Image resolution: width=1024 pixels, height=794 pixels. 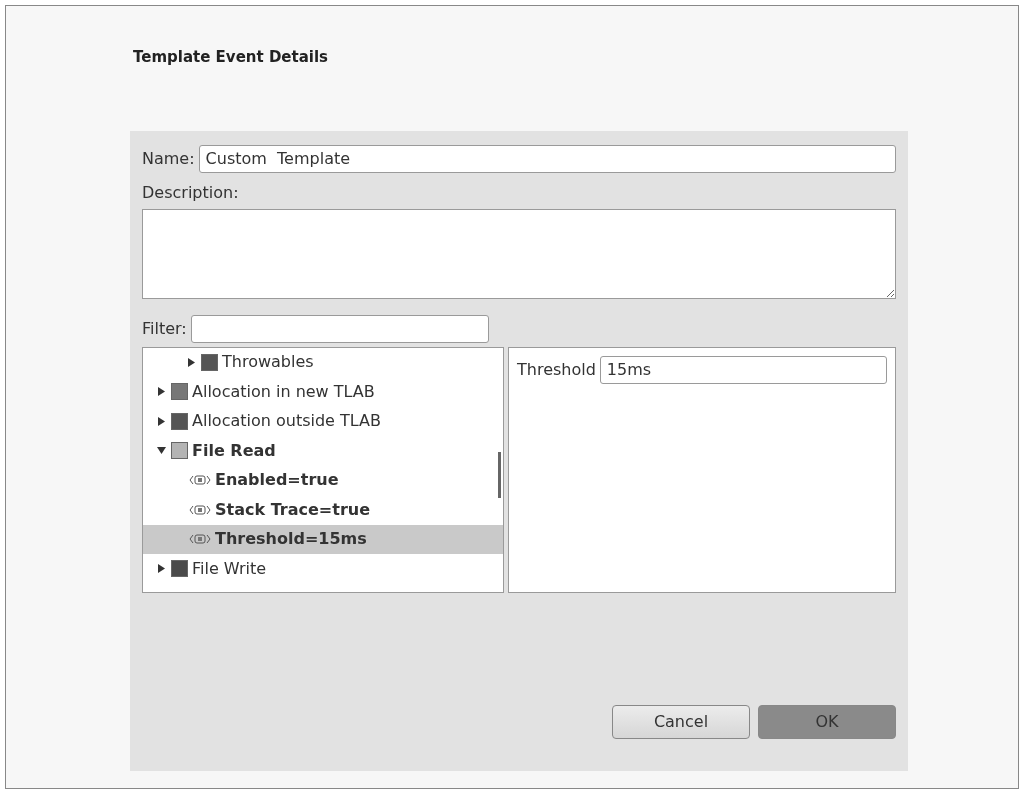 What do you see at coordinates (191, 192) in the screenshot?
I see `description-label: Description:` at bounding box center [191, 192].